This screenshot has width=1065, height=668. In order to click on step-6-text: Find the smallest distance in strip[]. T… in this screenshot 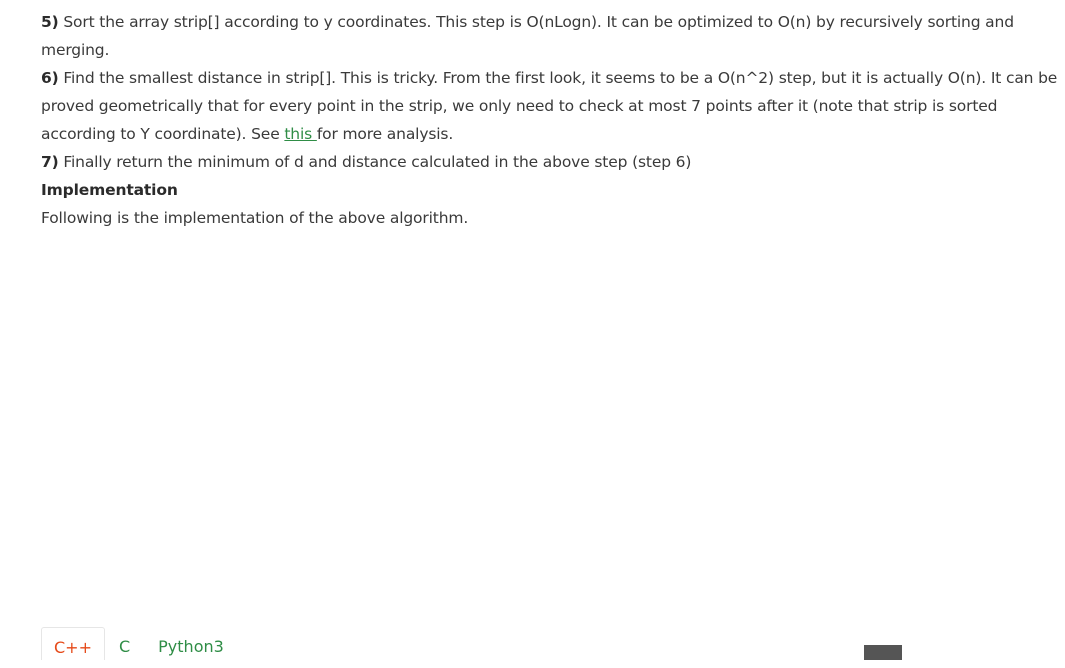, I will do `click(549, 106)`.